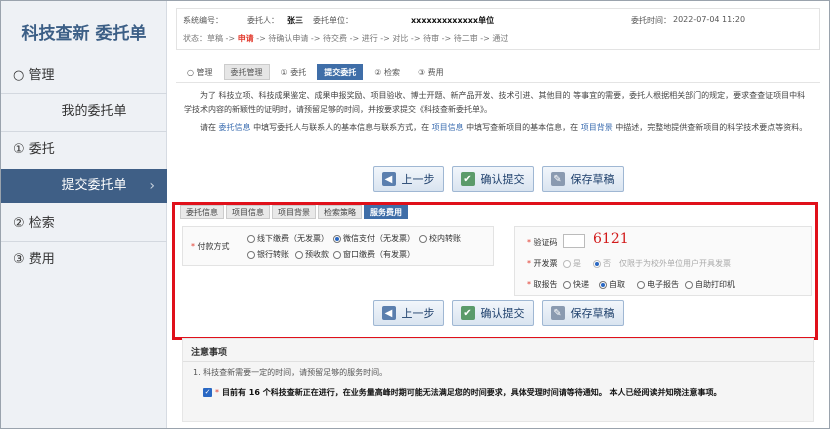 The width and height of the screenshot is (830, 429). What do you see at coordinates (431, 72) in the screenshot?
I see `tab-fees: ③ 费用` at bounding box center [431, 72].